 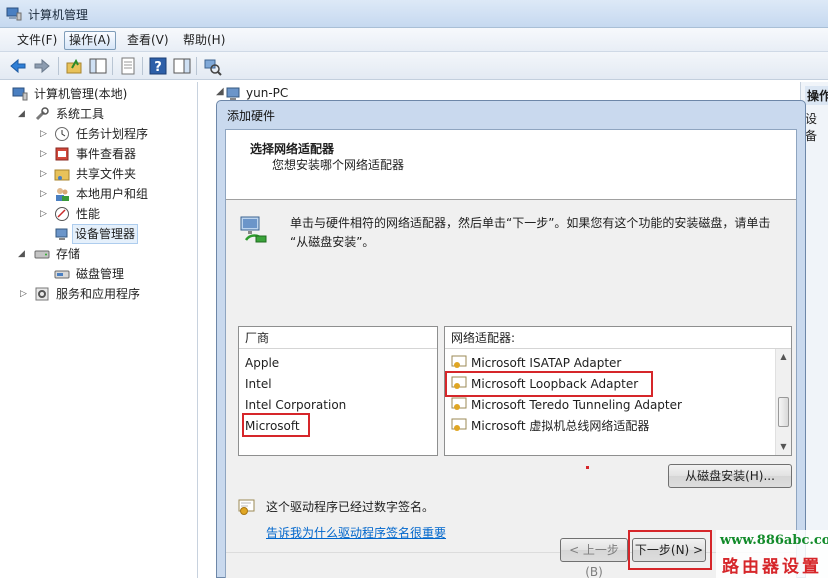 What do you see at coordinates (62, 154) in the screenshot?
I see `event-viewer-icon` at bounding box center [62, 154].